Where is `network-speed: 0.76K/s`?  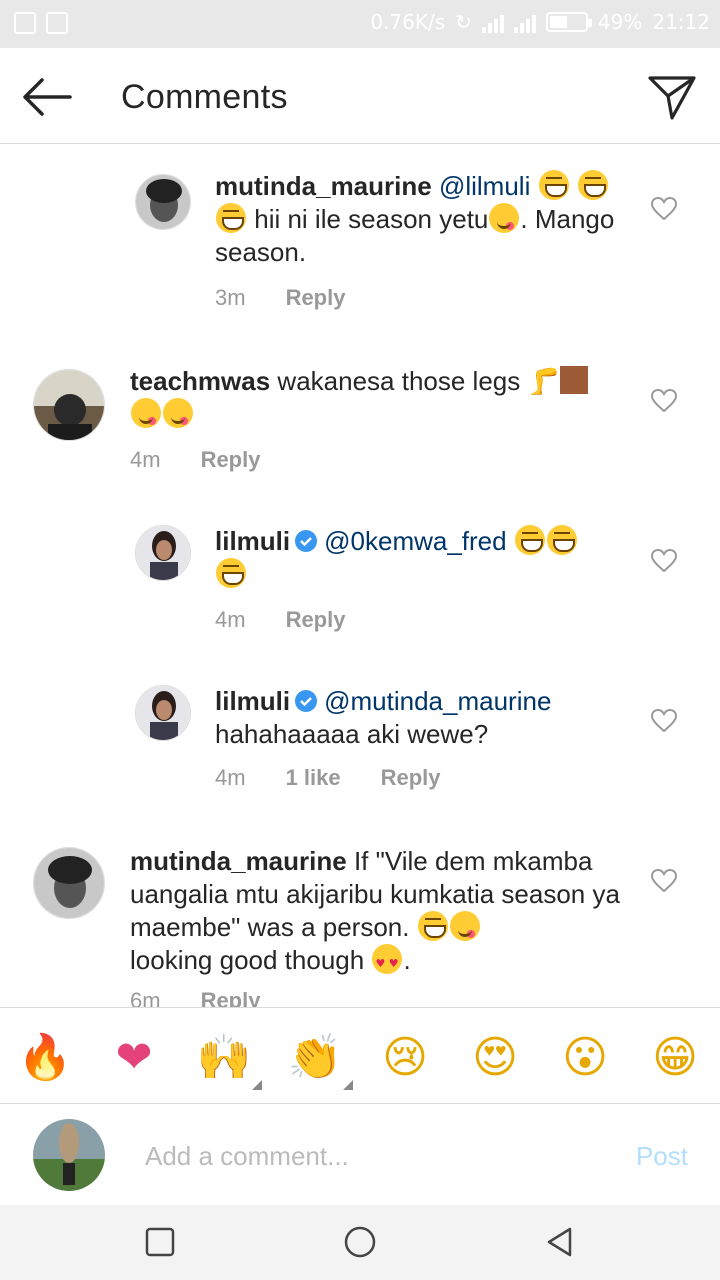 network-speed: 0.76K/s is located at coordinates (408, 22).